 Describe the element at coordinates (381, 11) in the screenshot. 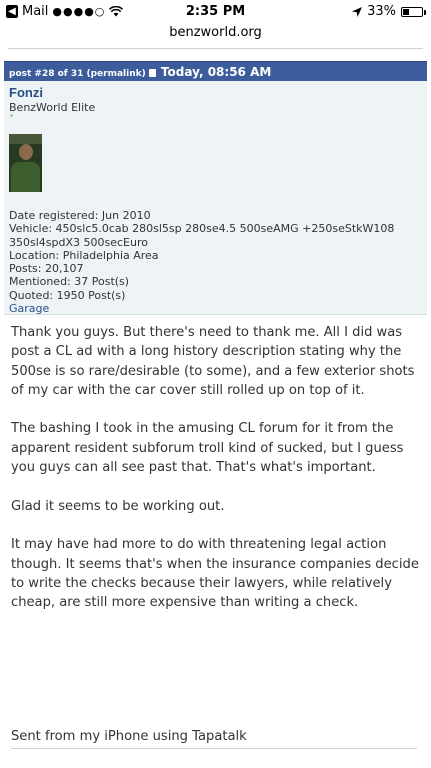

I see `battery-percent: 33%` at that location.